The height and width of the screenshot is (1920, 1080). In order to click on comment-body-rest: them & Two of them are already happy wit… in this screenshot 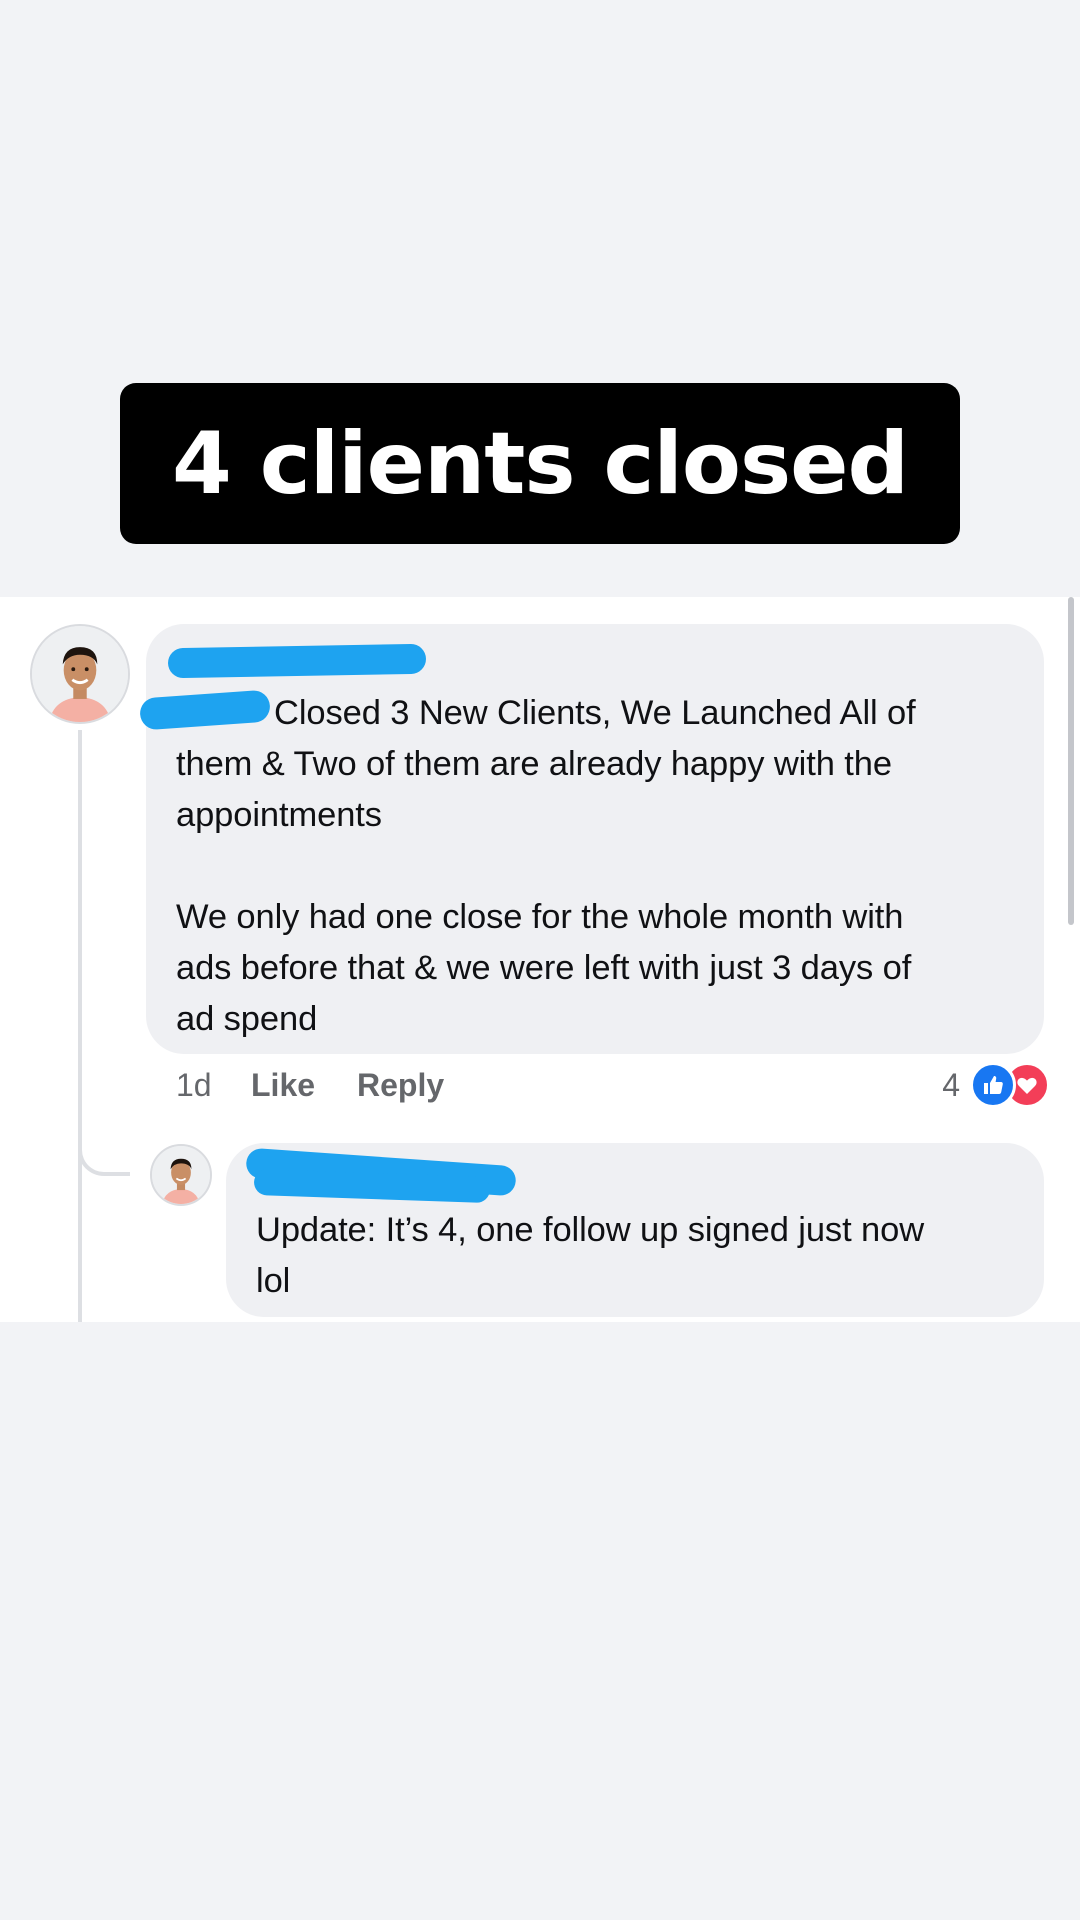, I will do `click(544, 891)`.